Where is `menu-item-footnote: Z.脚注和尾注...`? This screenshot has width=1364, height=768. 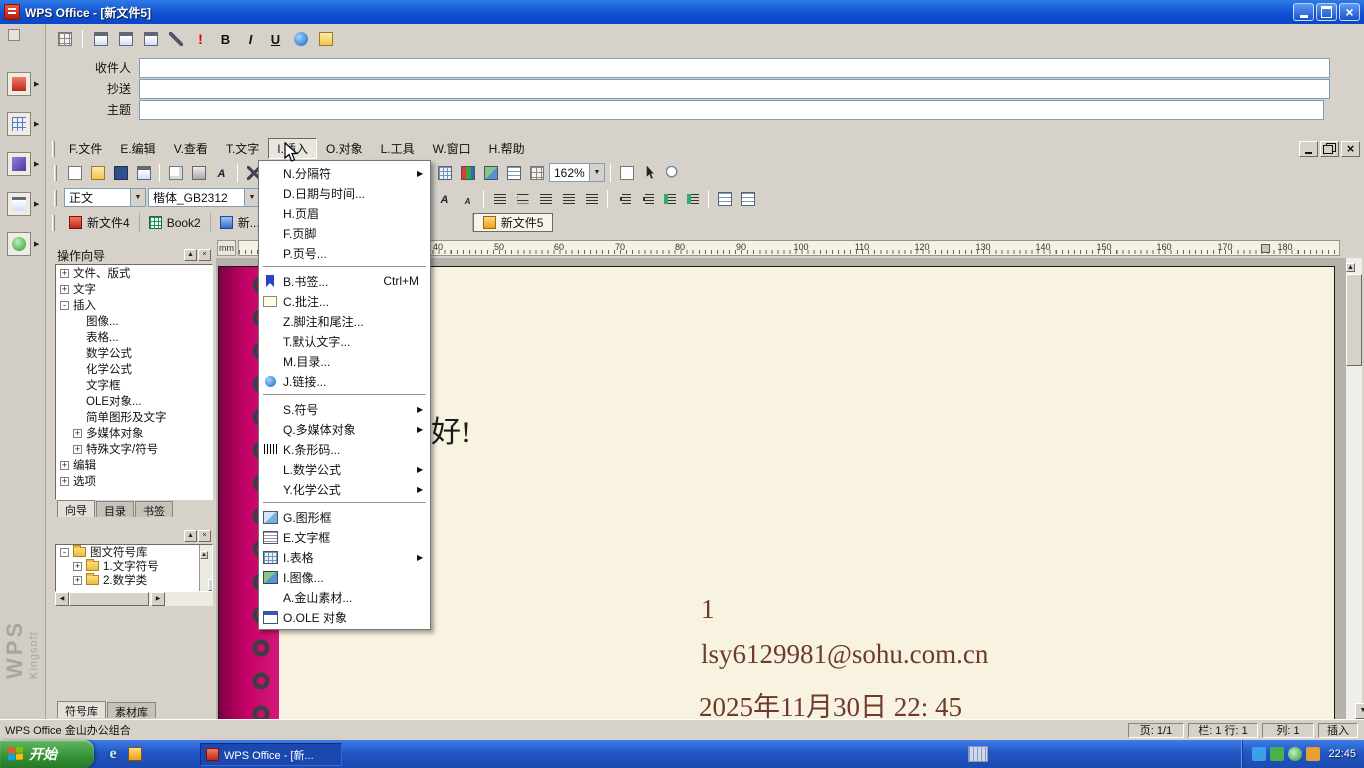 menu-item-footnote: Z.脚注和尾注... is located at coordinates (344, 321).